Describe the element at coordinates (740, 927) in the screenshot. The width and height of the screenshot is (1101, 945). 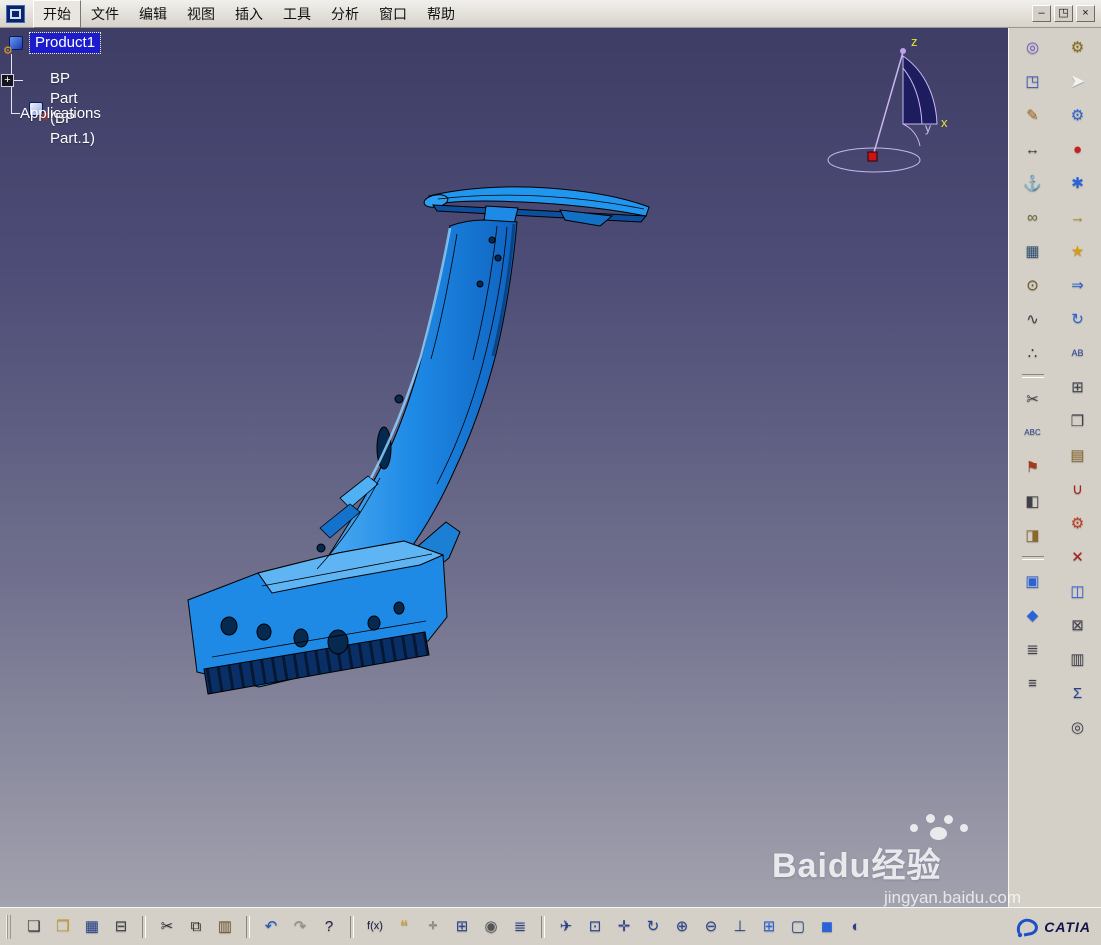
I see `normal-view-button: ⊥` at that location.